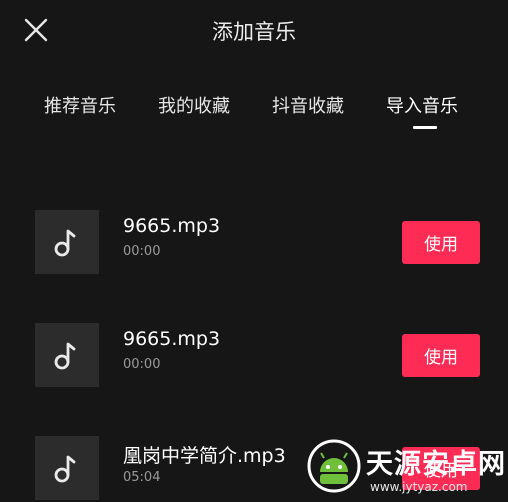 This screenshot has width=508, height=502. What do you see at coordinates (334, 466) in the screenshot?
I see `android-logo-icon` at bounding box center [334, 466].